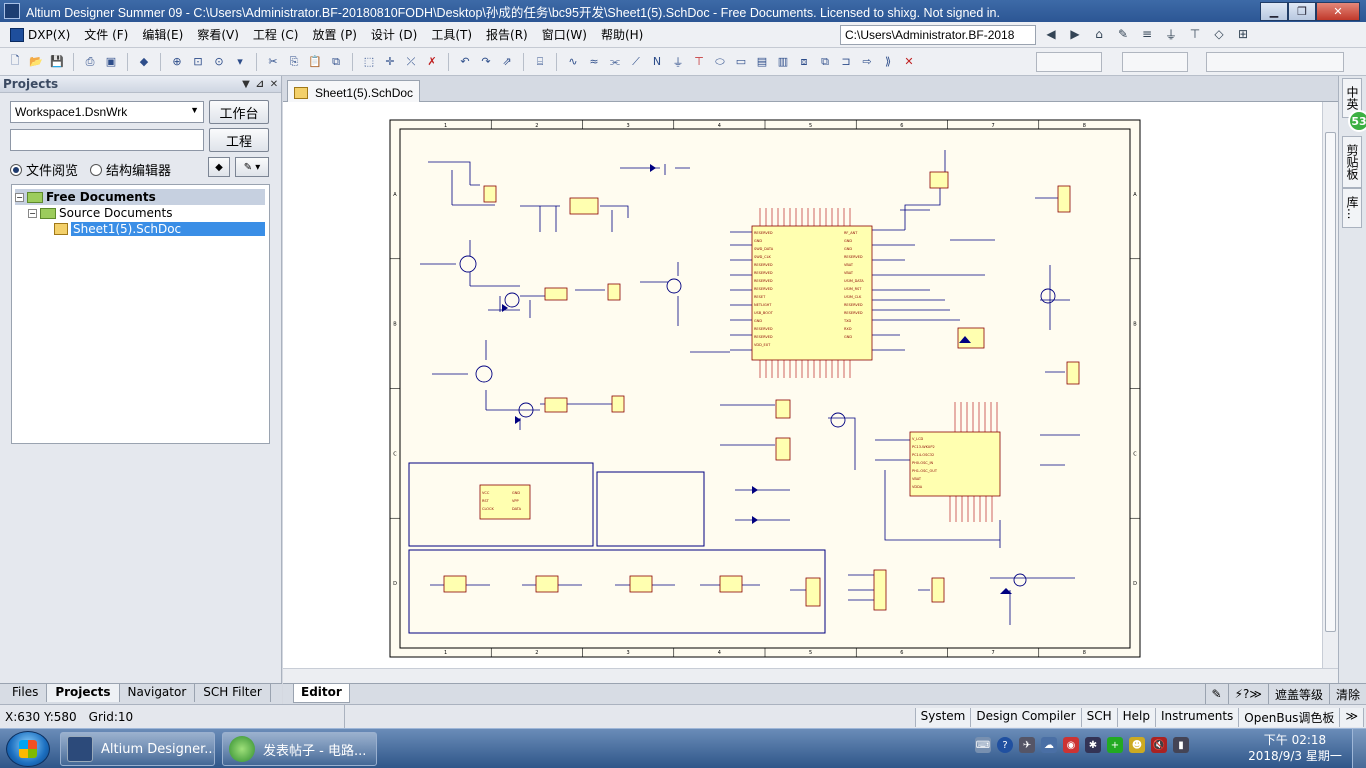 Image resolution: width=1366 pixels, height=768 pixels. I want to click on place-vcc-icon: ⊤, so click(699, 62).